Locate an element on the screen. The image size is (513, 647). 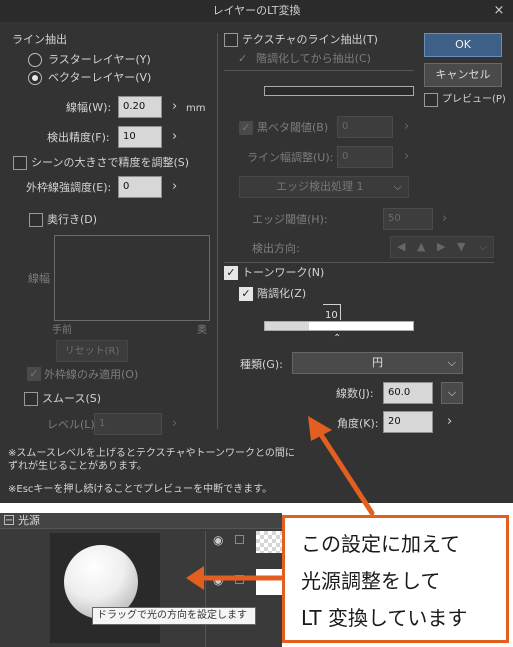
arrow-line-to-tonework is located at coordinates (345, 471).